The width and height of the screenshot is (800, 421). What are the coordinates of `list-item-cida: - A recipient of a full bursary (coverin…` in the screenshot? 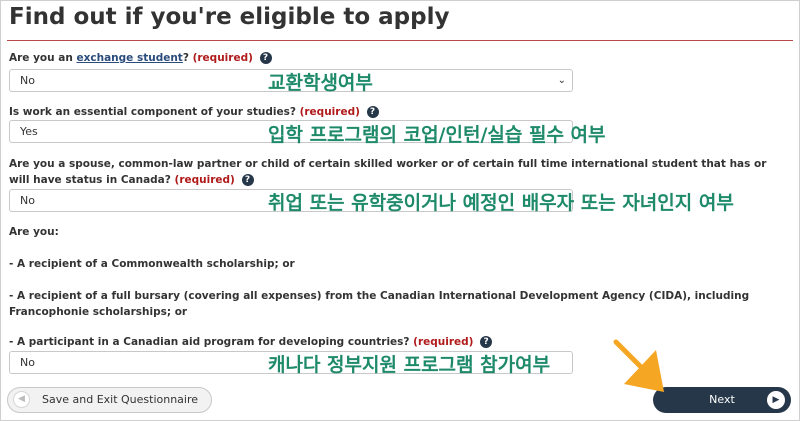 It's located at (379, 304).